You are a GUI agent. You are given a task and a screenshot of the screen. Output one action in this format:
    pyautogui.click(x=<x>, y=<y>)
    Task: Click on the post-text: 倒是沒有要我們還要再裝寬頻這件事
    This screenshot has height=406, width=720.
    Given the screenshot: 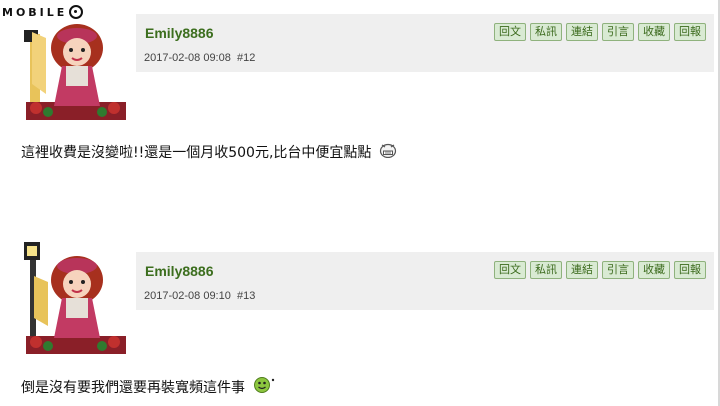 What is the action you would take?
    pyautogui.click(x=133, y=388)
    